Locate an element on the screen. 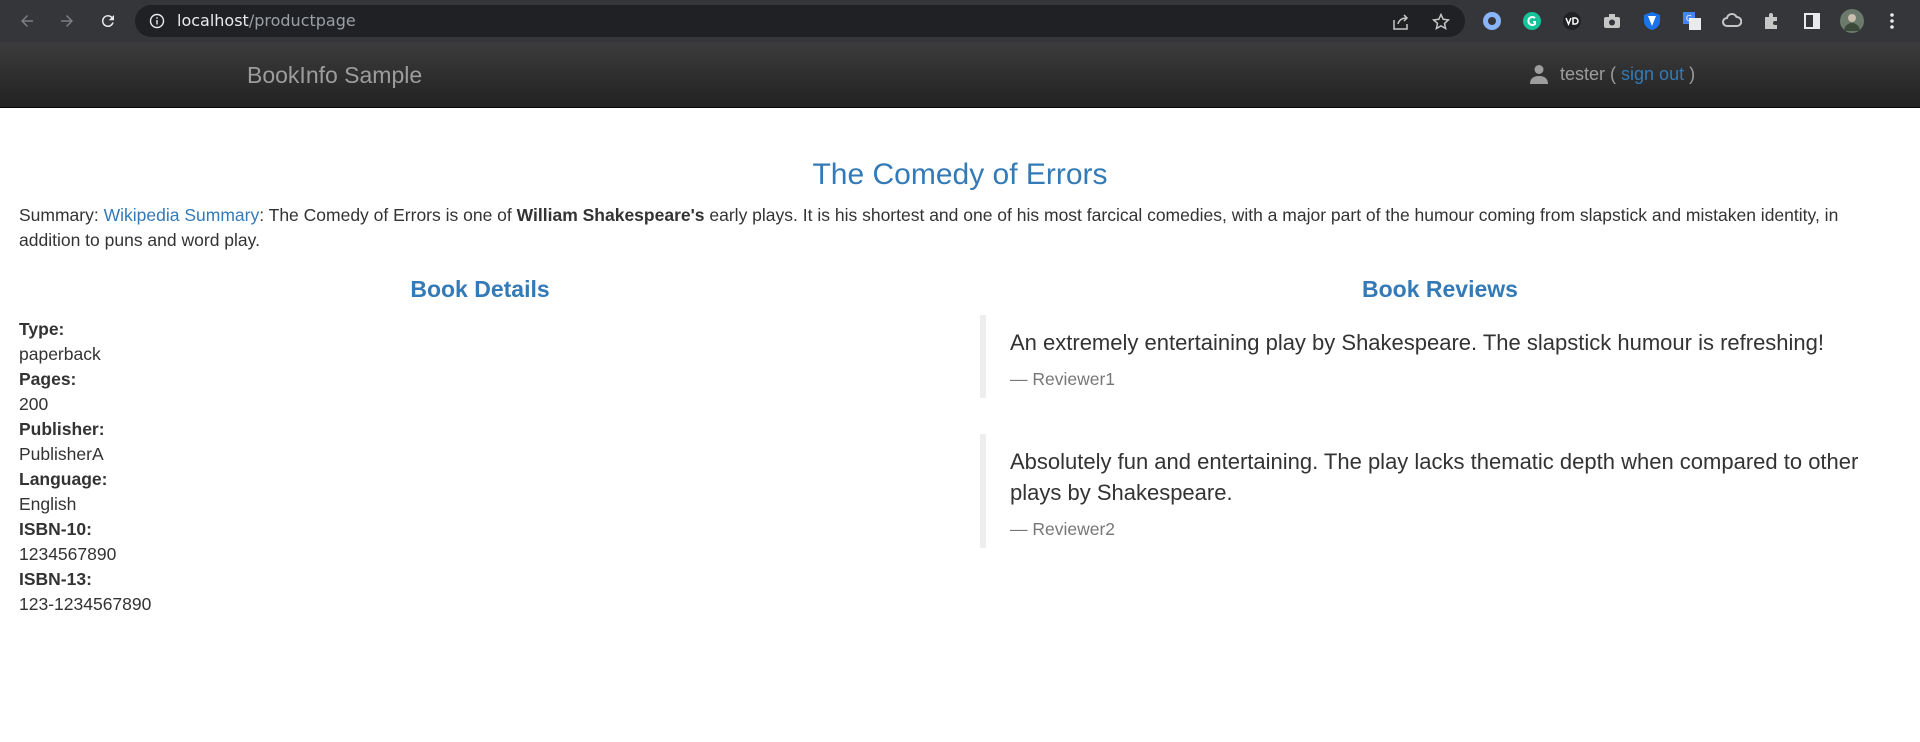 The width and height of the screenshot is (1920, 742). user-close-paren: ) is located at coordinates (1692, 74).